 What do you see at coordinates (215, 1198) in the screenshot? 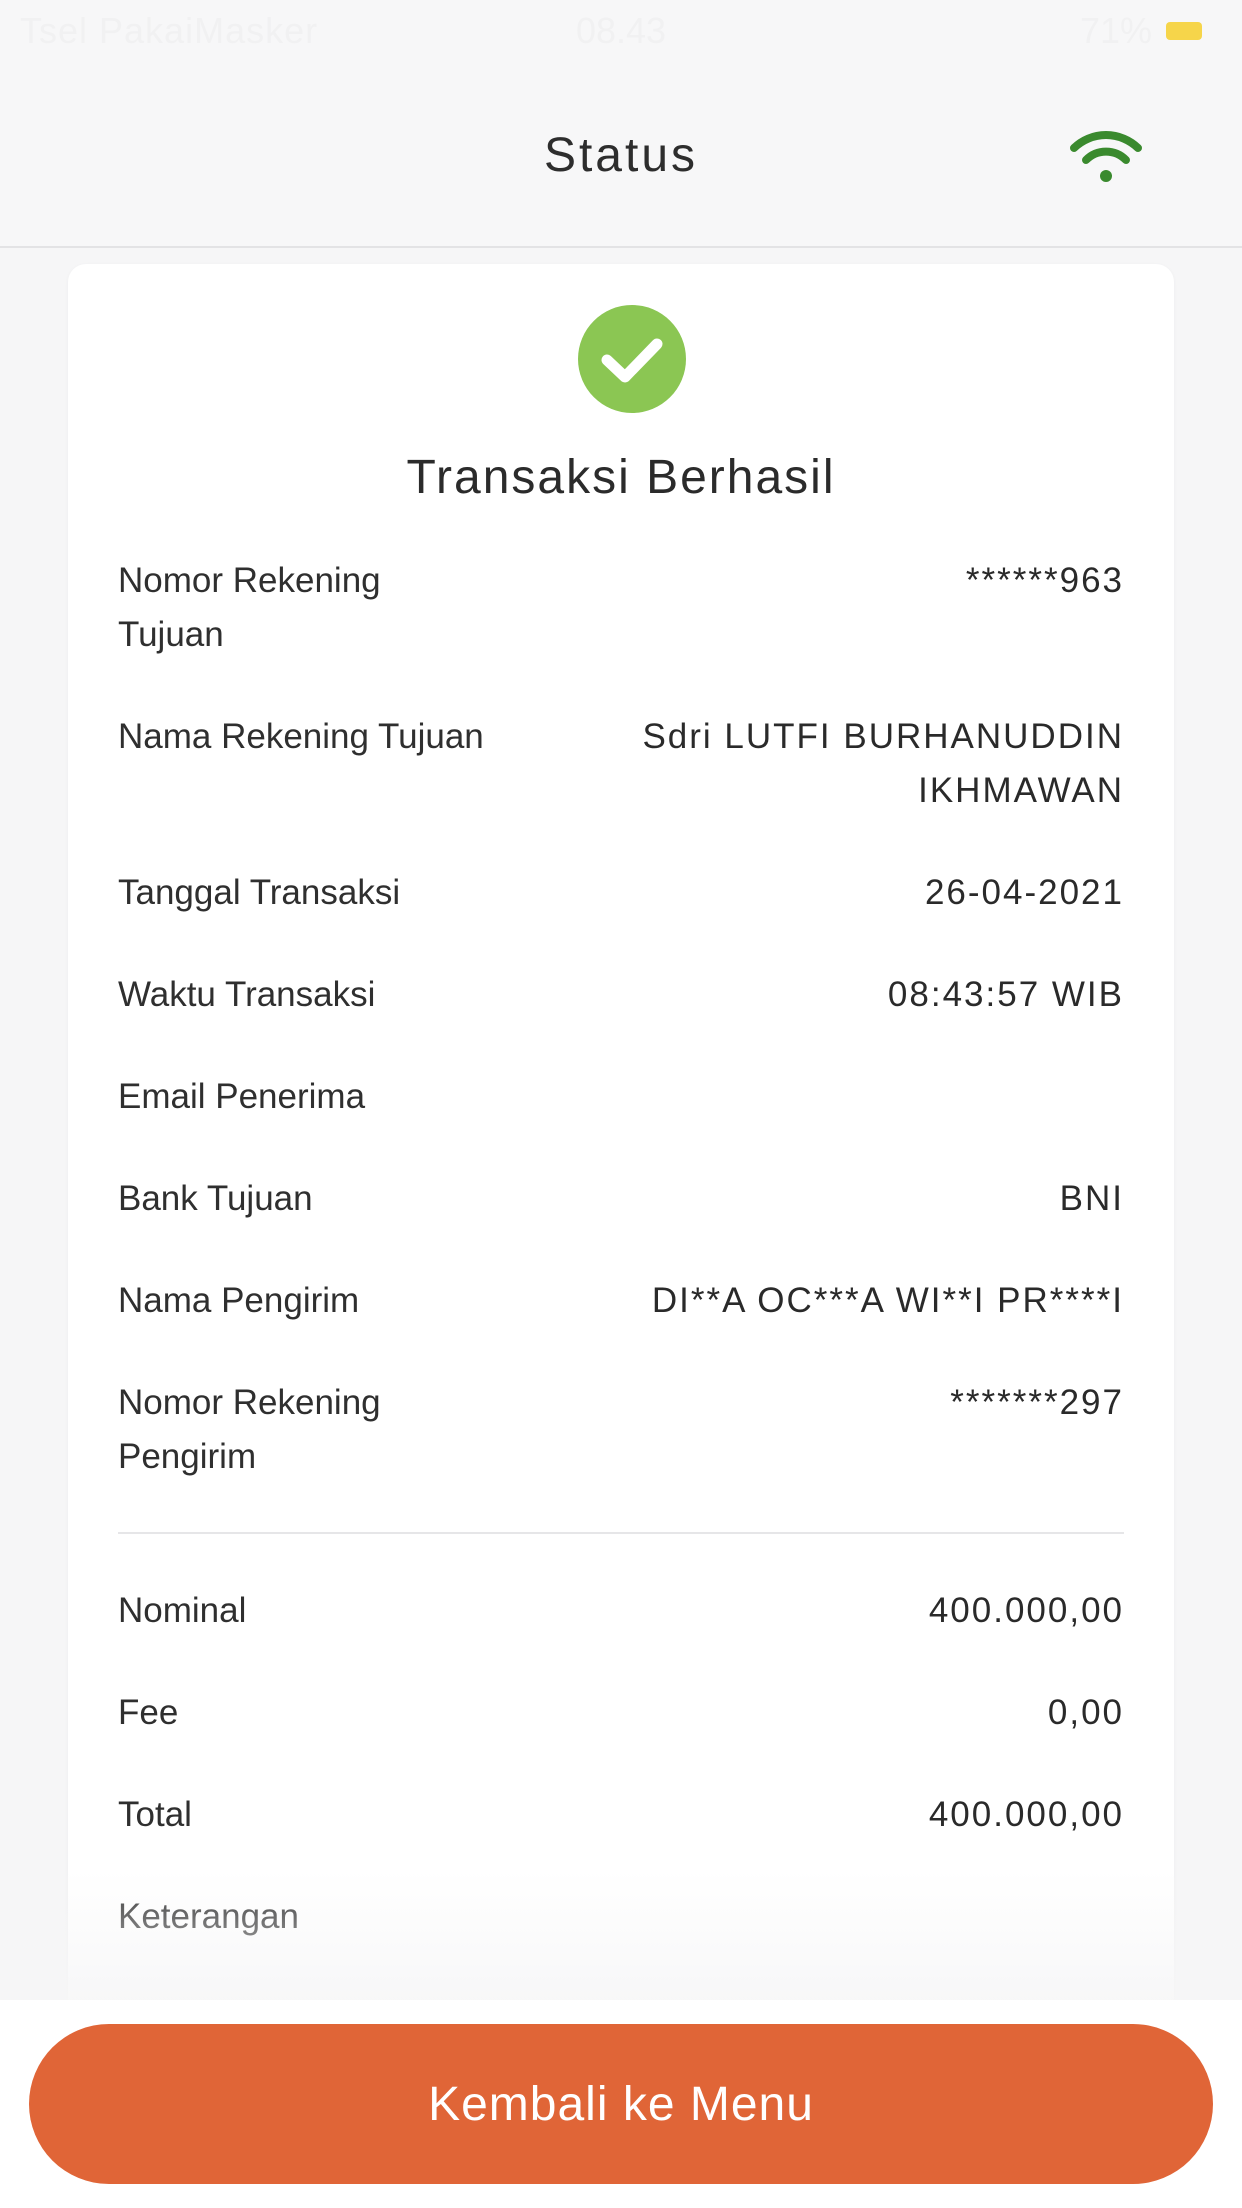
I see `detail-label: Bank Tujuan` at bounding box center [215, 1198].